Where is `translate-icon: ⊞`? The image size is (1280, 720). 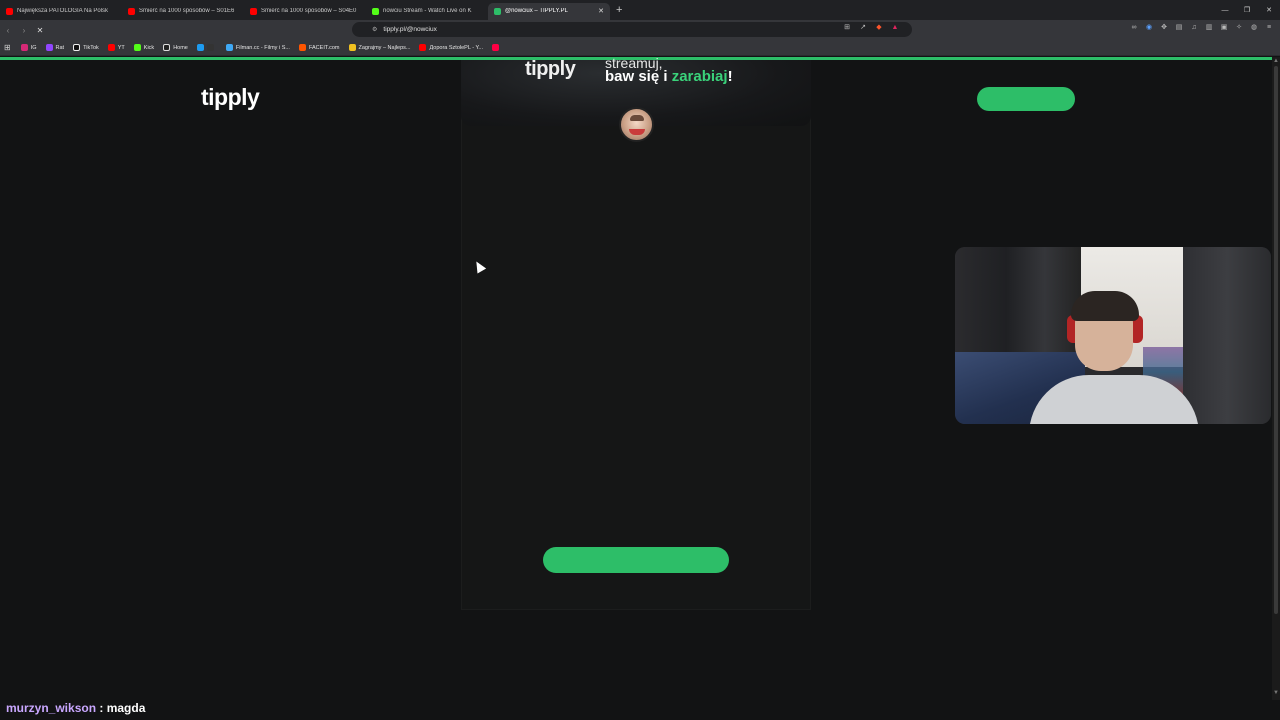 translate-icon: ⊞ is located at coordinates (847, 28).